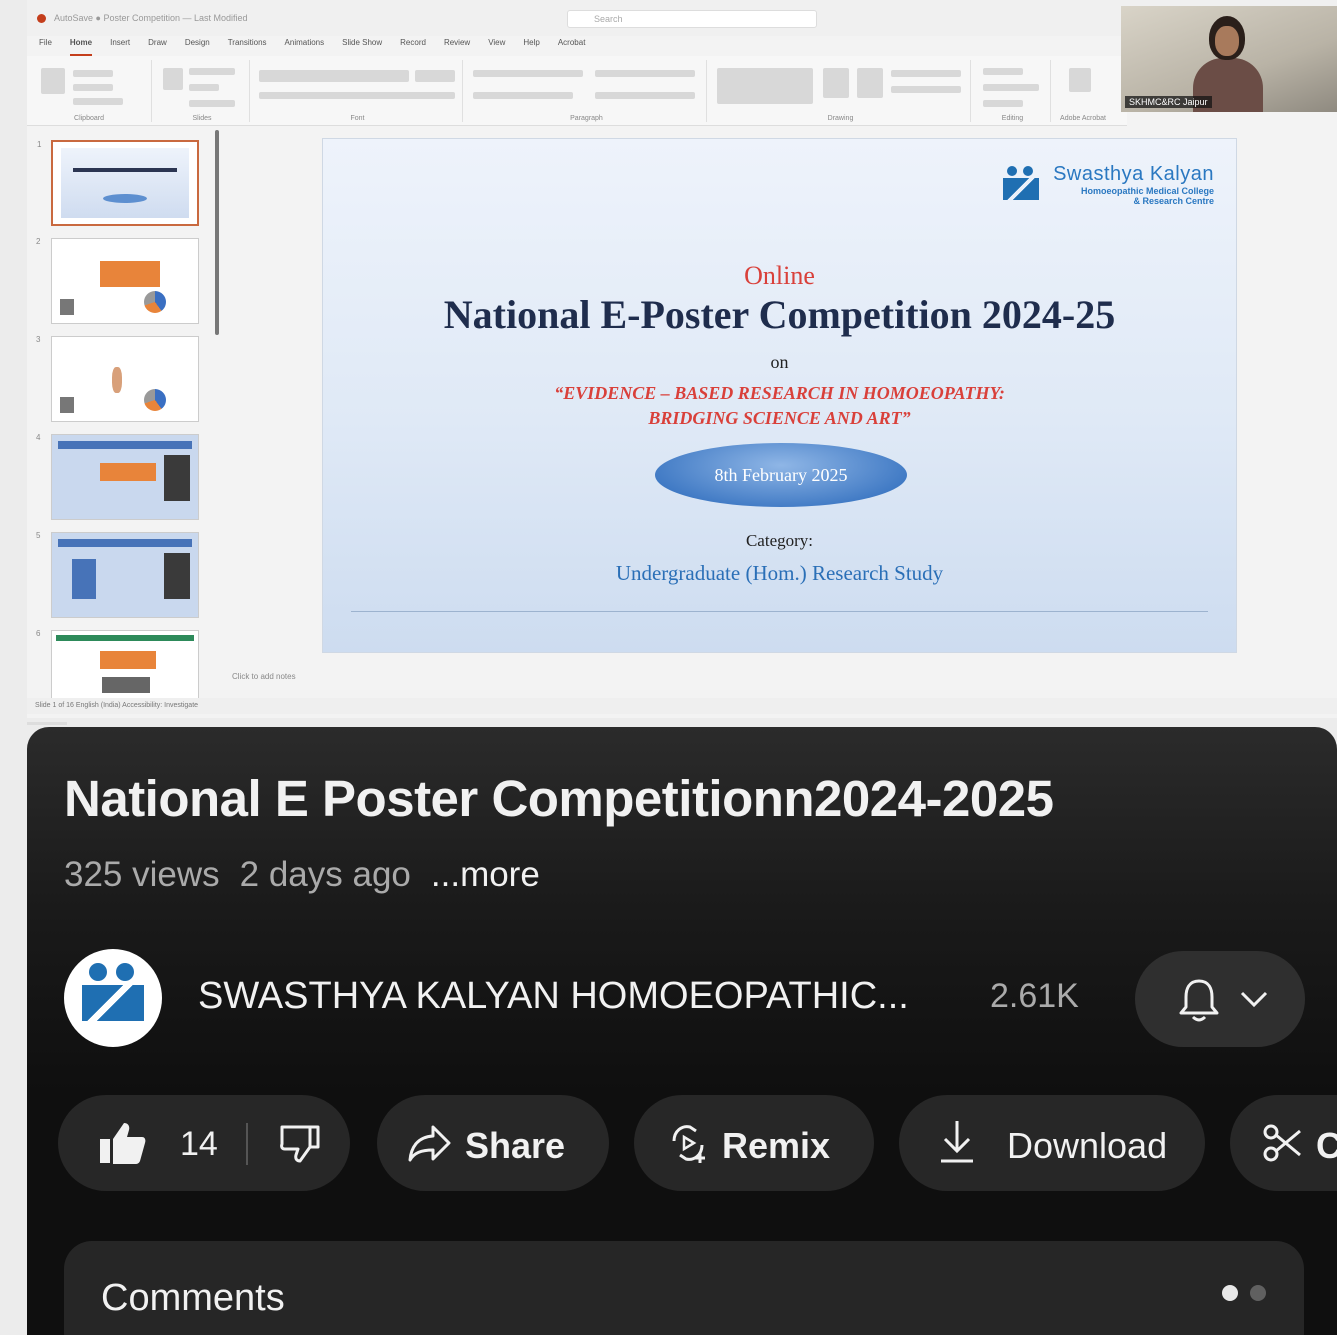 Image resolution: width=1337 pixels, height=1335 pixels. Describe the element at coordinates (779, 418) in the screenshot. I see `theme-line-2: BRIDGING SCIENCE AND ART”` at that location.